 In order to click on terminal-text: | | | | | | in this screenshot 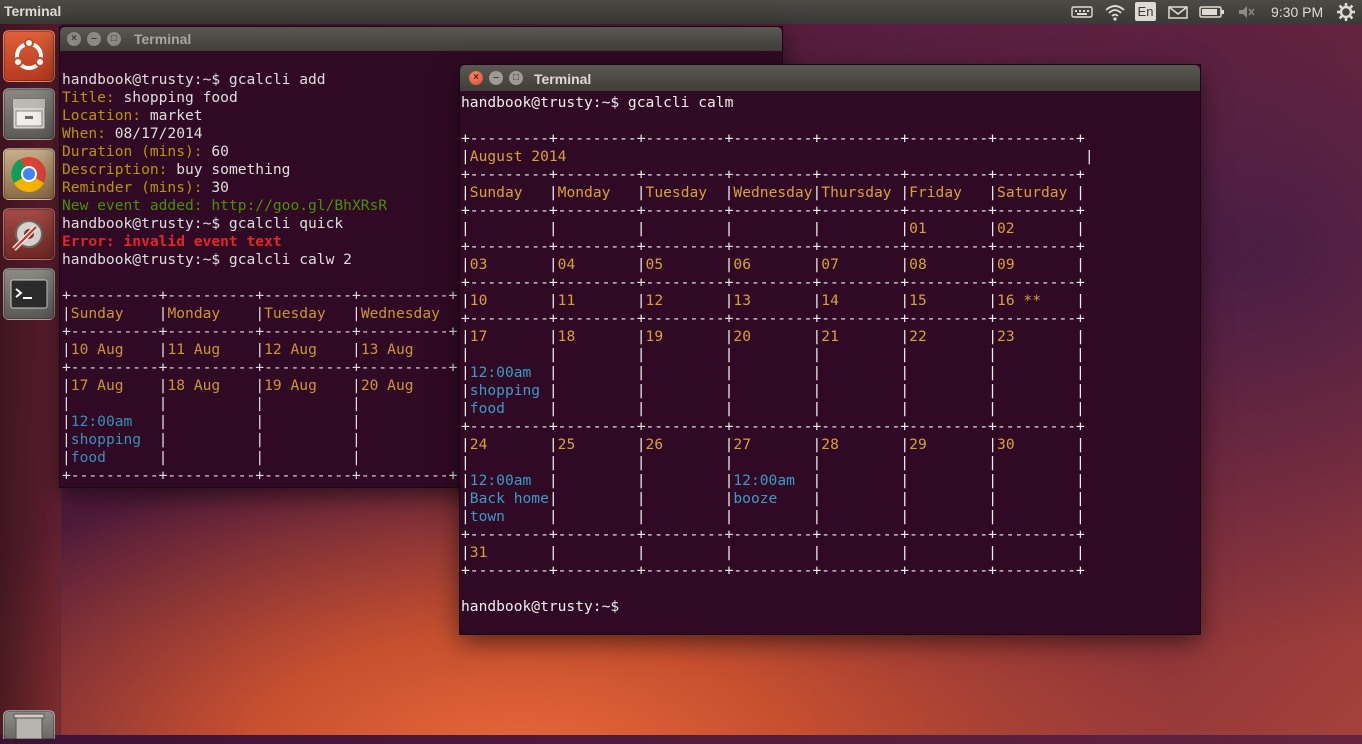, I will do `click(685, 228)`.